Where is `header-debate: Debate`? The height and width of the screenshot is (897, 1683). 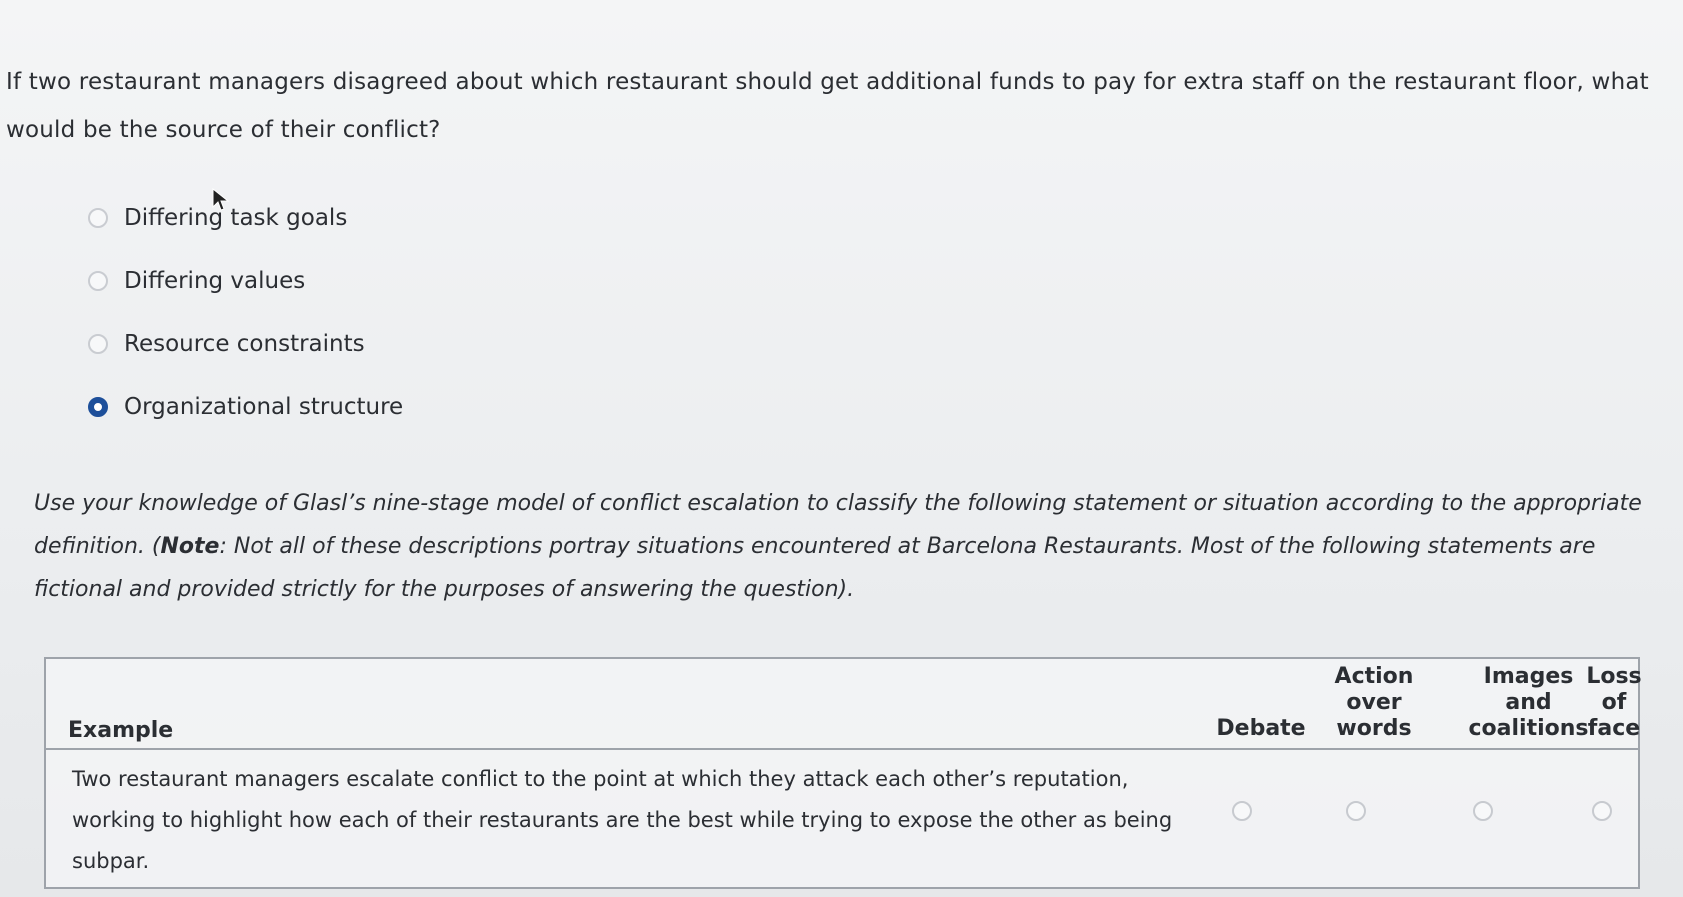 header-debate: Debate is located at coordinates (1261, 728).